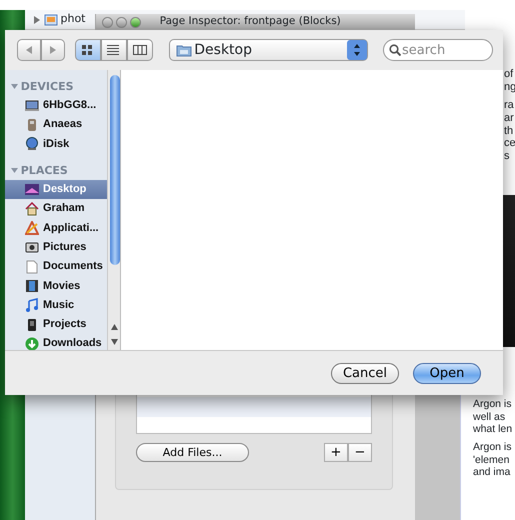 Image resolution: width=515 pixels, height=520 pixels. What do you see at coordinates (268, 50) in the screenshot?
I see `location-popup: Desktop` at bounding box center [268, 50].